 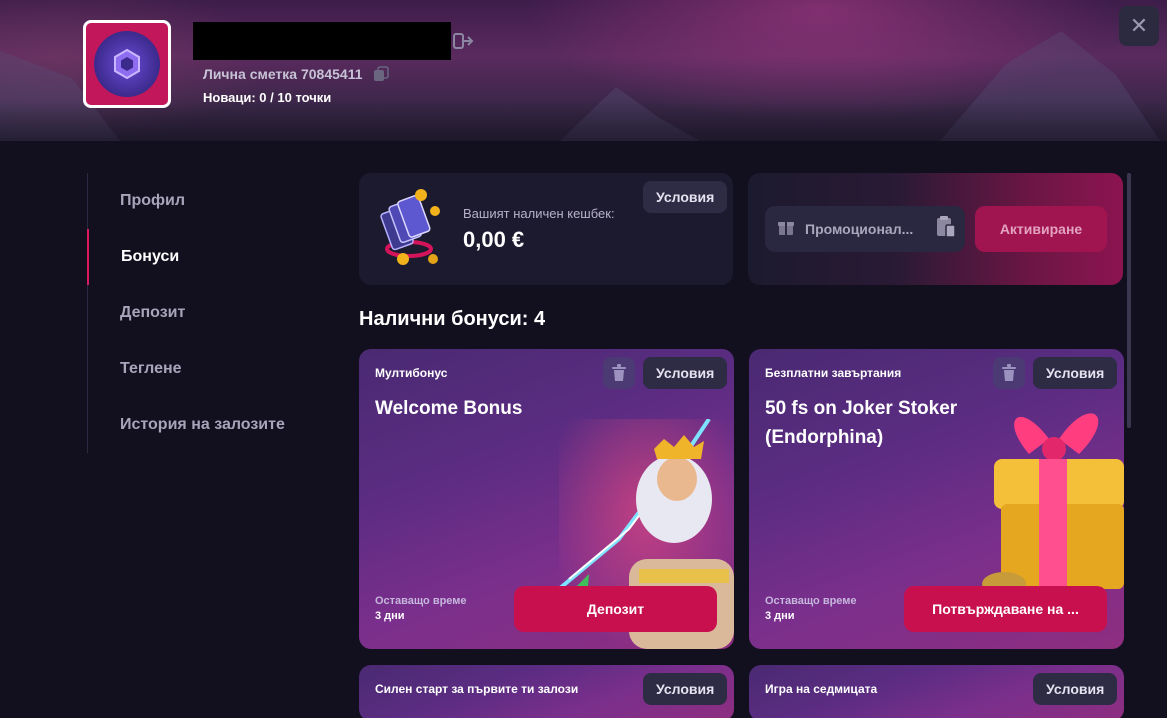 I want to click on bonus-title: 50 fs on Joker Stoker (Endorphina), so click(x=861, y=423).